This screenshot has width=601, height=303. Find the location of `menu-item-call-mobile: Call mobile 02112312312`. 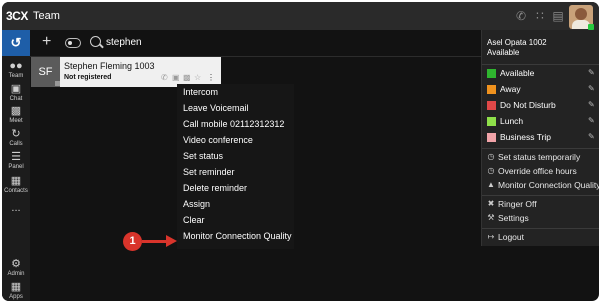

menu-item-call-mobile: Call mobile 02112312312 is located at coordinates (233, 124).